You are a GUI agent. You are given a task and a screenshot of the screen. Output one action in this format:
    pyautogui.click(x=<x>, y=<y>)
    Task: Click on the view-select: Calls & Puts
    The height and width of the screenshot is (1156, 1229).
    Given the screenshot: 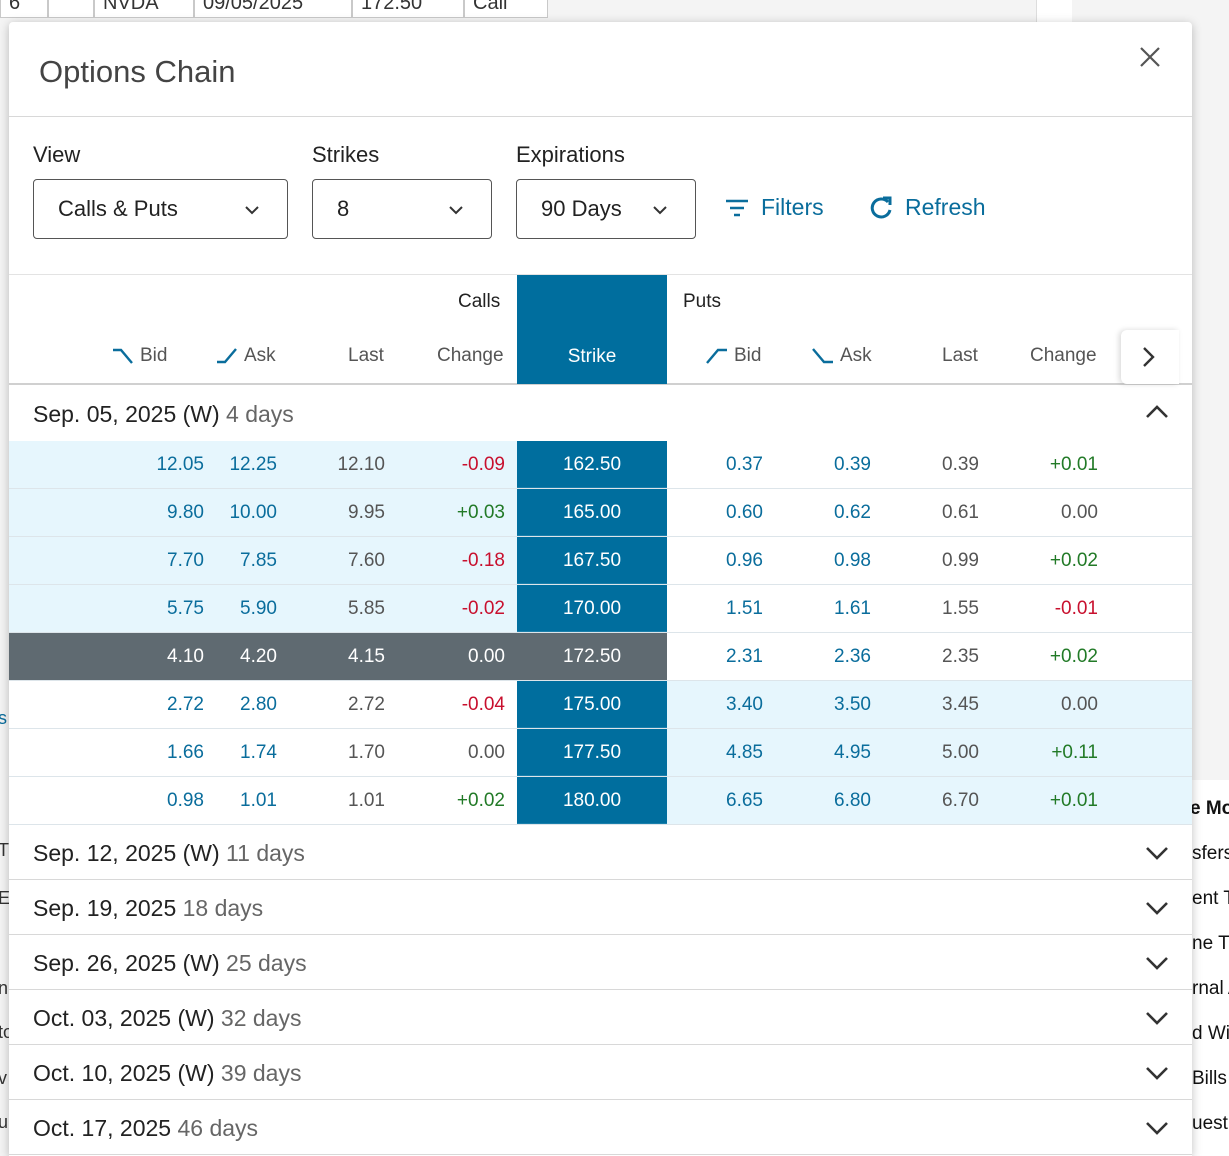 What is the action you would take?
    pyautogui.click(x=160, y=209)
    